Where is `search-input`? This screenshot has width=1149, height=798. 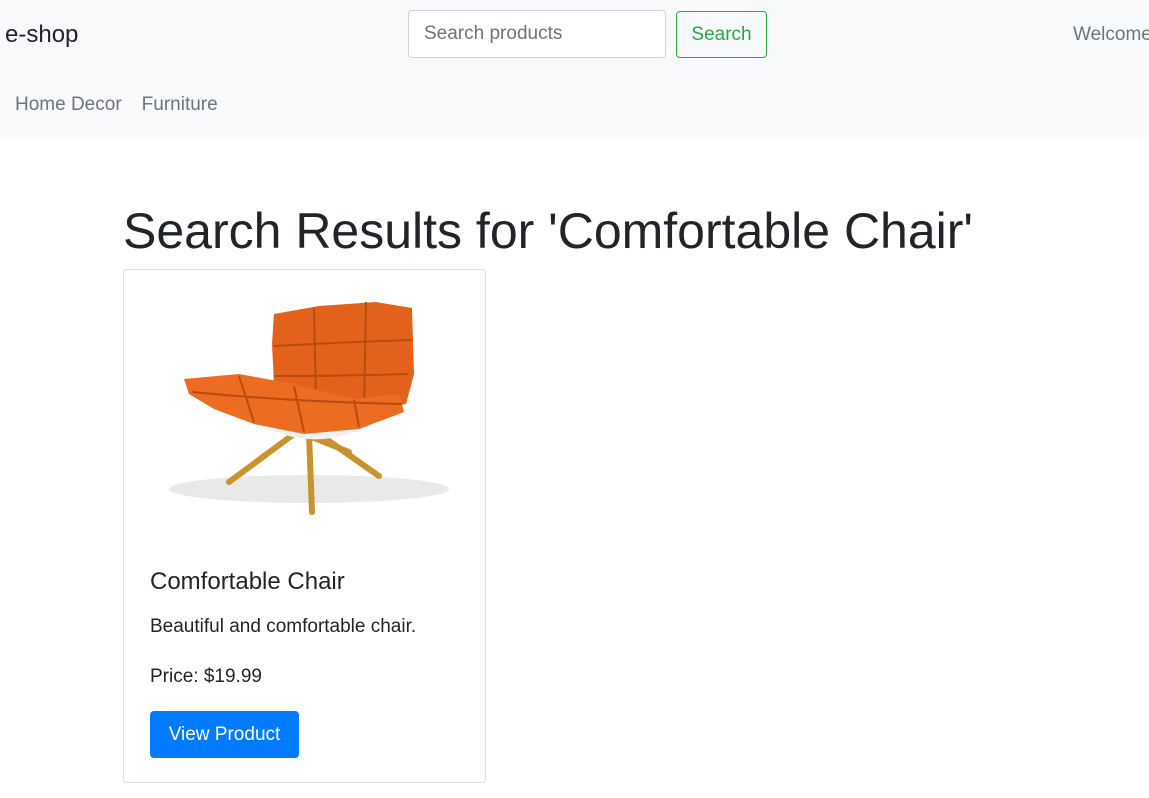 search-input is located at coordinates (537, 34).